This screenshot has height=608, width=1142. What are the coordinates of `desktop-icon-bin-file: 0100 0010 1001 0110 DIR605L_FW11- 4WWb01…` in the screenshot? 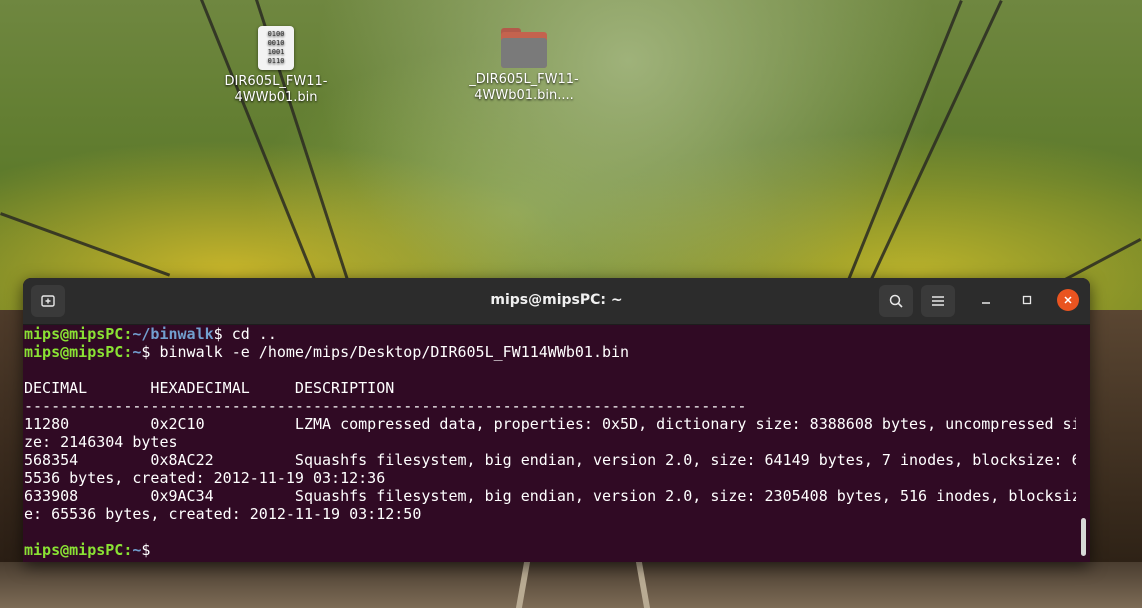 It's located at (276, 66).